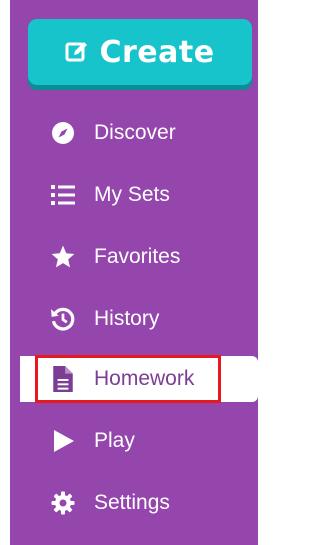 This screenshot has width=320, height=545. I want to click on compass-icon, so click(63, 133).